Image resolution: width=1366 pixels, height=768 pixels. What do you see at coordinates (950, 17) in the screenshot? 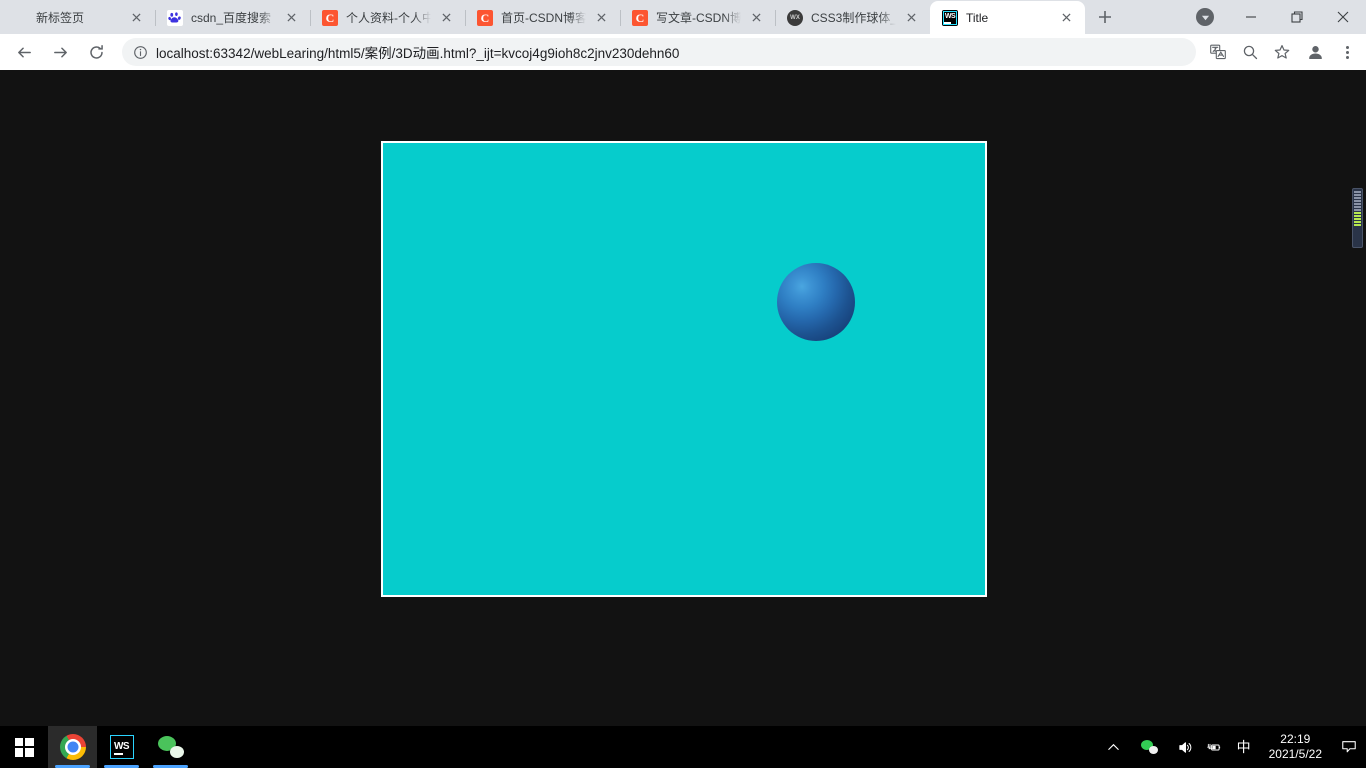
I see `webstorm-icon: WS` at bounding box center [950, 17].